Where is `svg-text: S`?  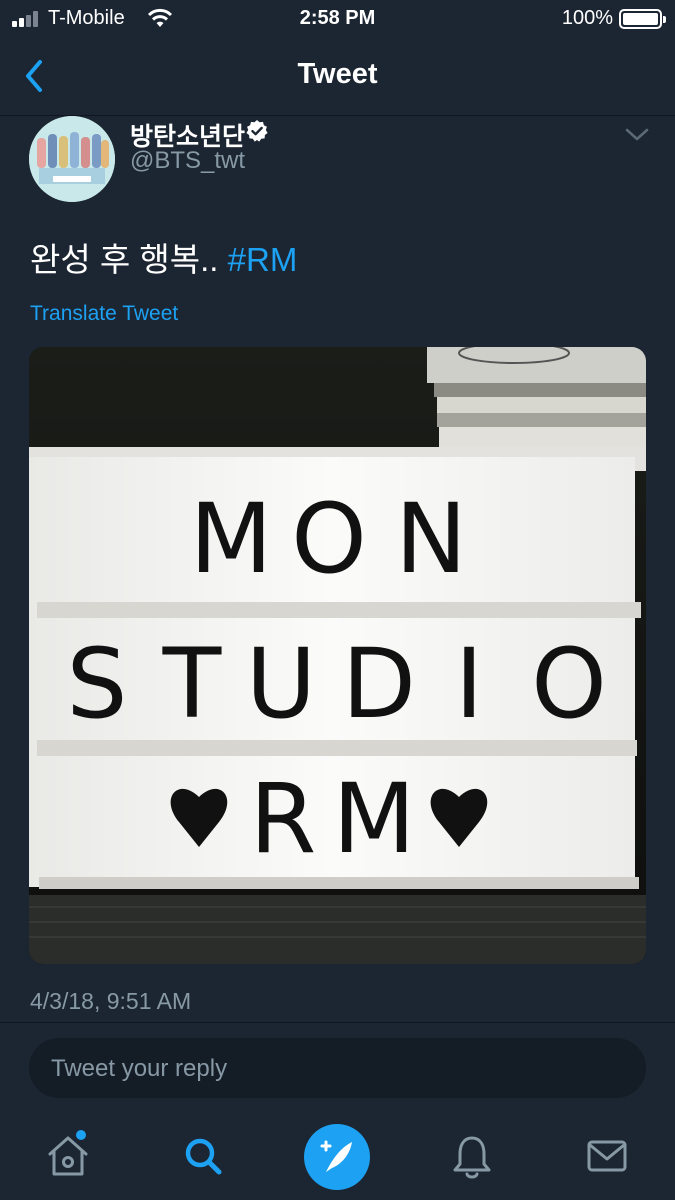
svg-text: S is located at coordinates (97, 684).